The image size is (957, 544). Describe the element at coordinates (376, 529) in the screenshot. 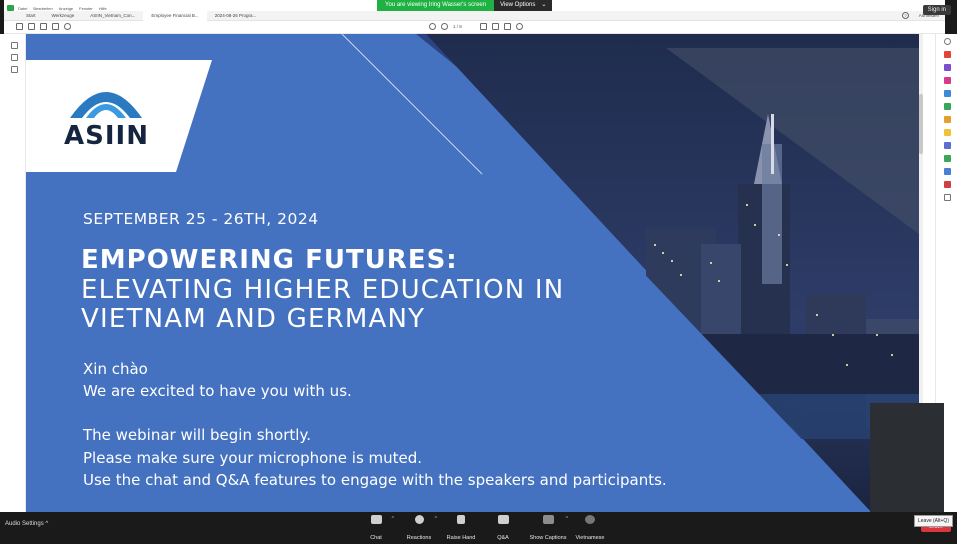

I see `chat-button: ^ Chat` at that location.